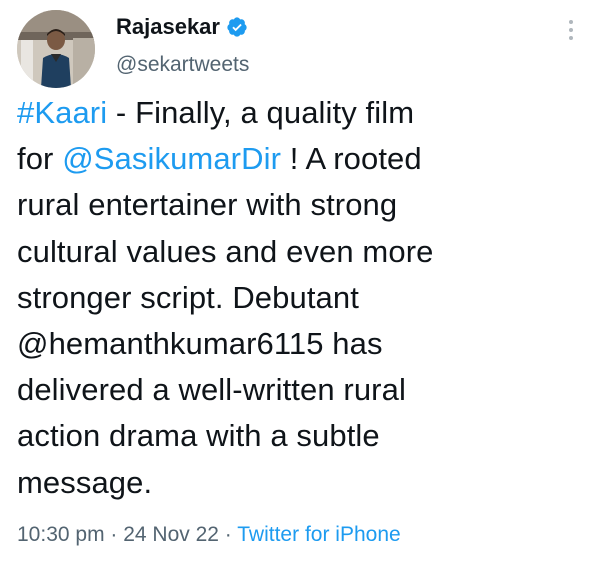 This screenshot has height=565, width=600. I want to click on avatar-photo-icon, so click(56, 49).